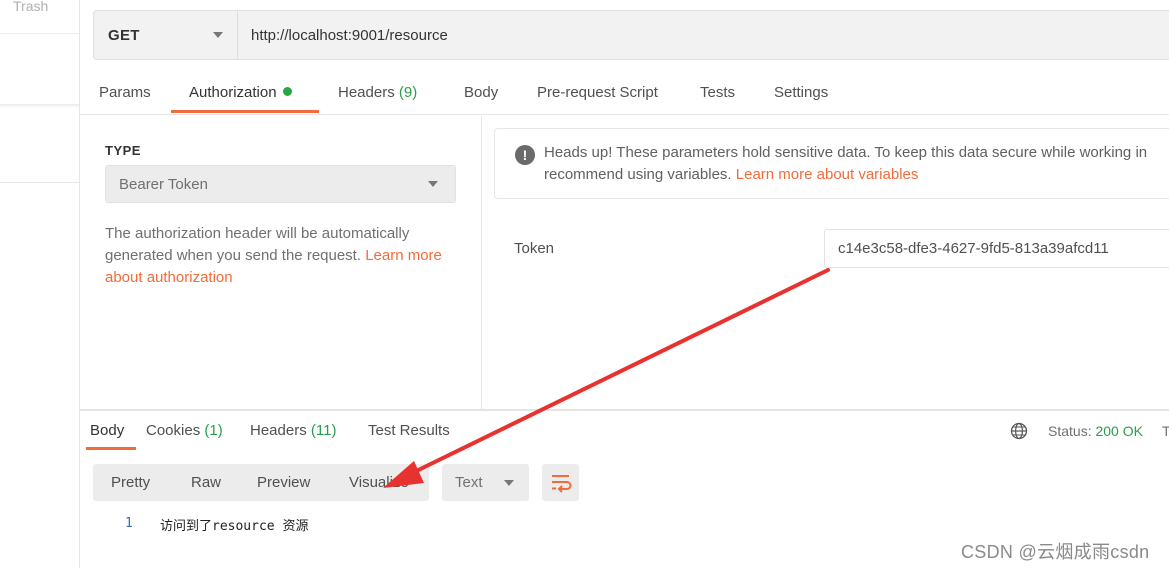  Describe the element at coordinates (213, 430) in the screenshot. I see `response-tab-cookies-count: (1)` at that location.